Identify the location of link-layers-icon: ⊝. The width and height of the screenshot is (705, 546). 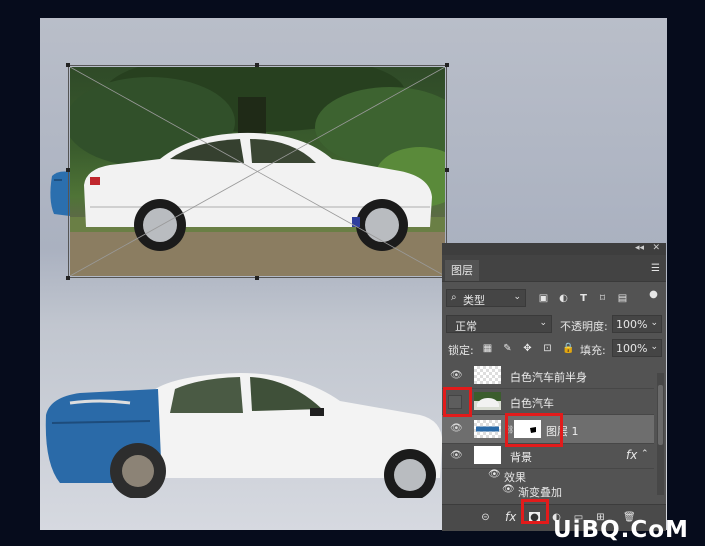
(485, 517).